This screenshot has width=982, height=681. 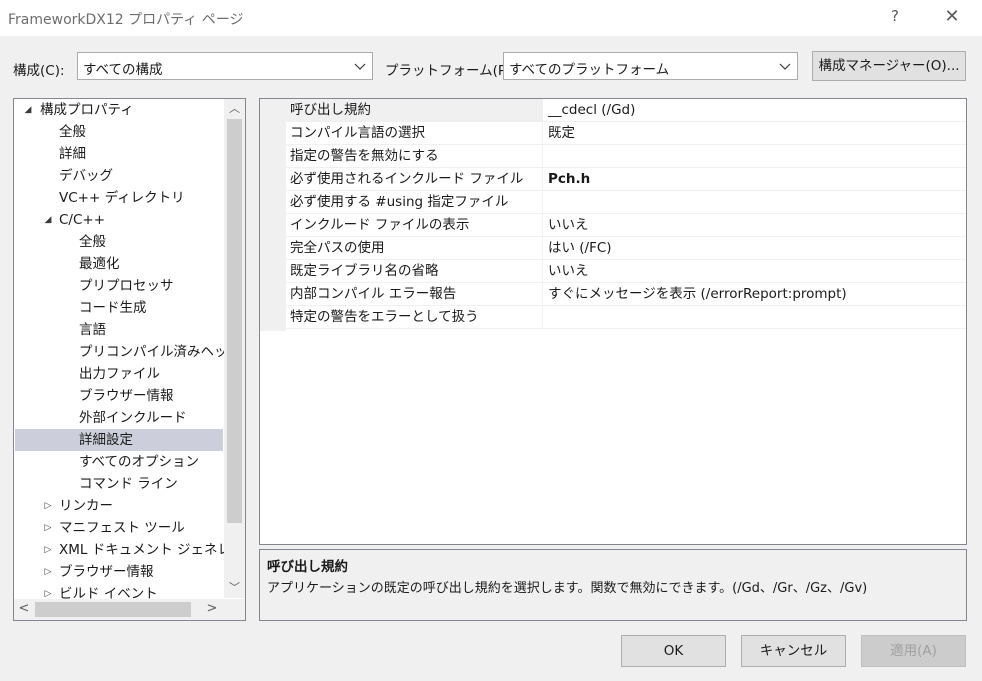 What do you see at coordinates (626, 202) in the screenshot?
I see `property-row: 必ず使用する #using 指定ファイル` at bounding box center [626, 202].